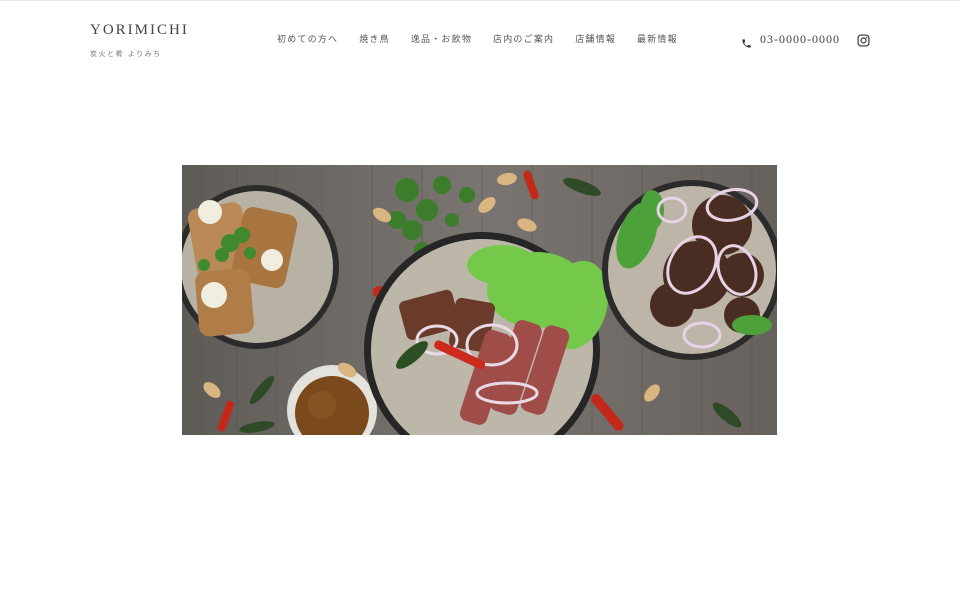 Image resolution: width=960 pixels, height=600 pixels. I want to click on brand-subtitle: 炭火と肴 よりみち, so click(126, 54).